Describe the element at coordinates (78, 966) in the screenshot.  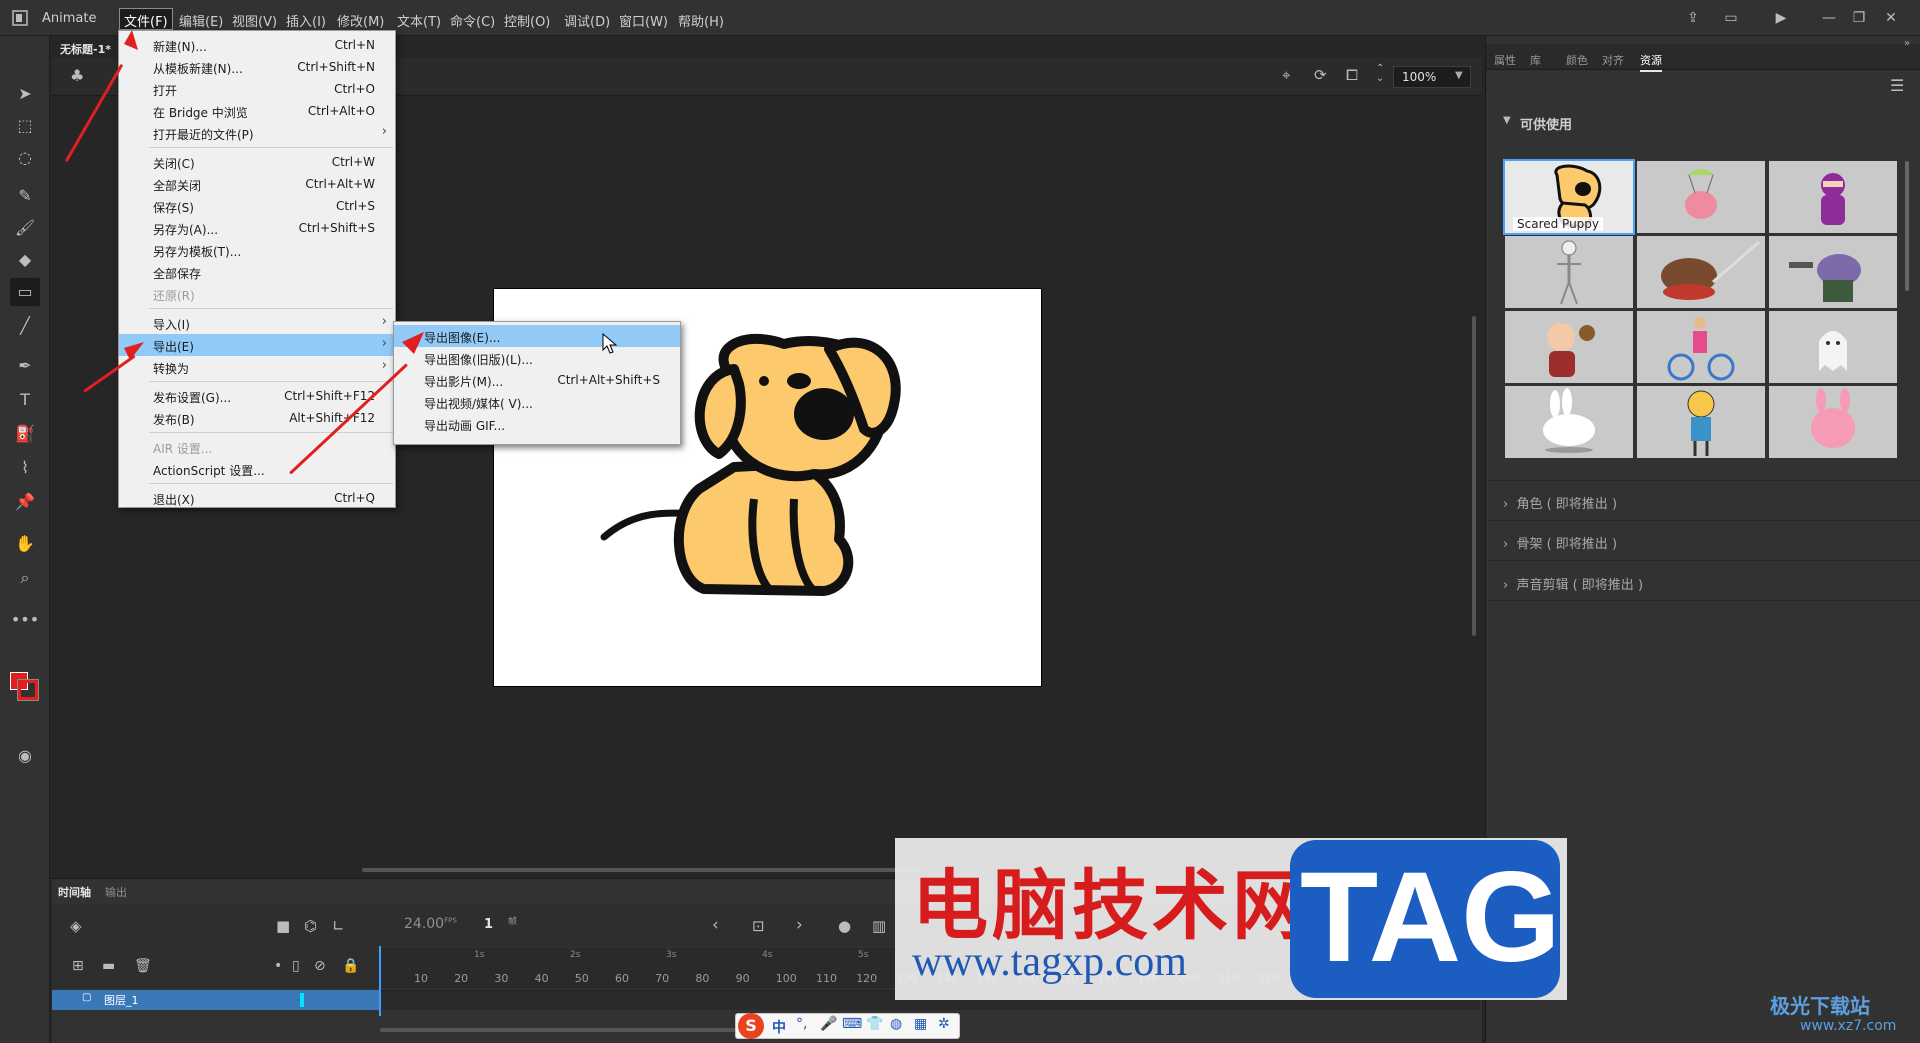
I see `new-layer-icon: ⊞` at that location.